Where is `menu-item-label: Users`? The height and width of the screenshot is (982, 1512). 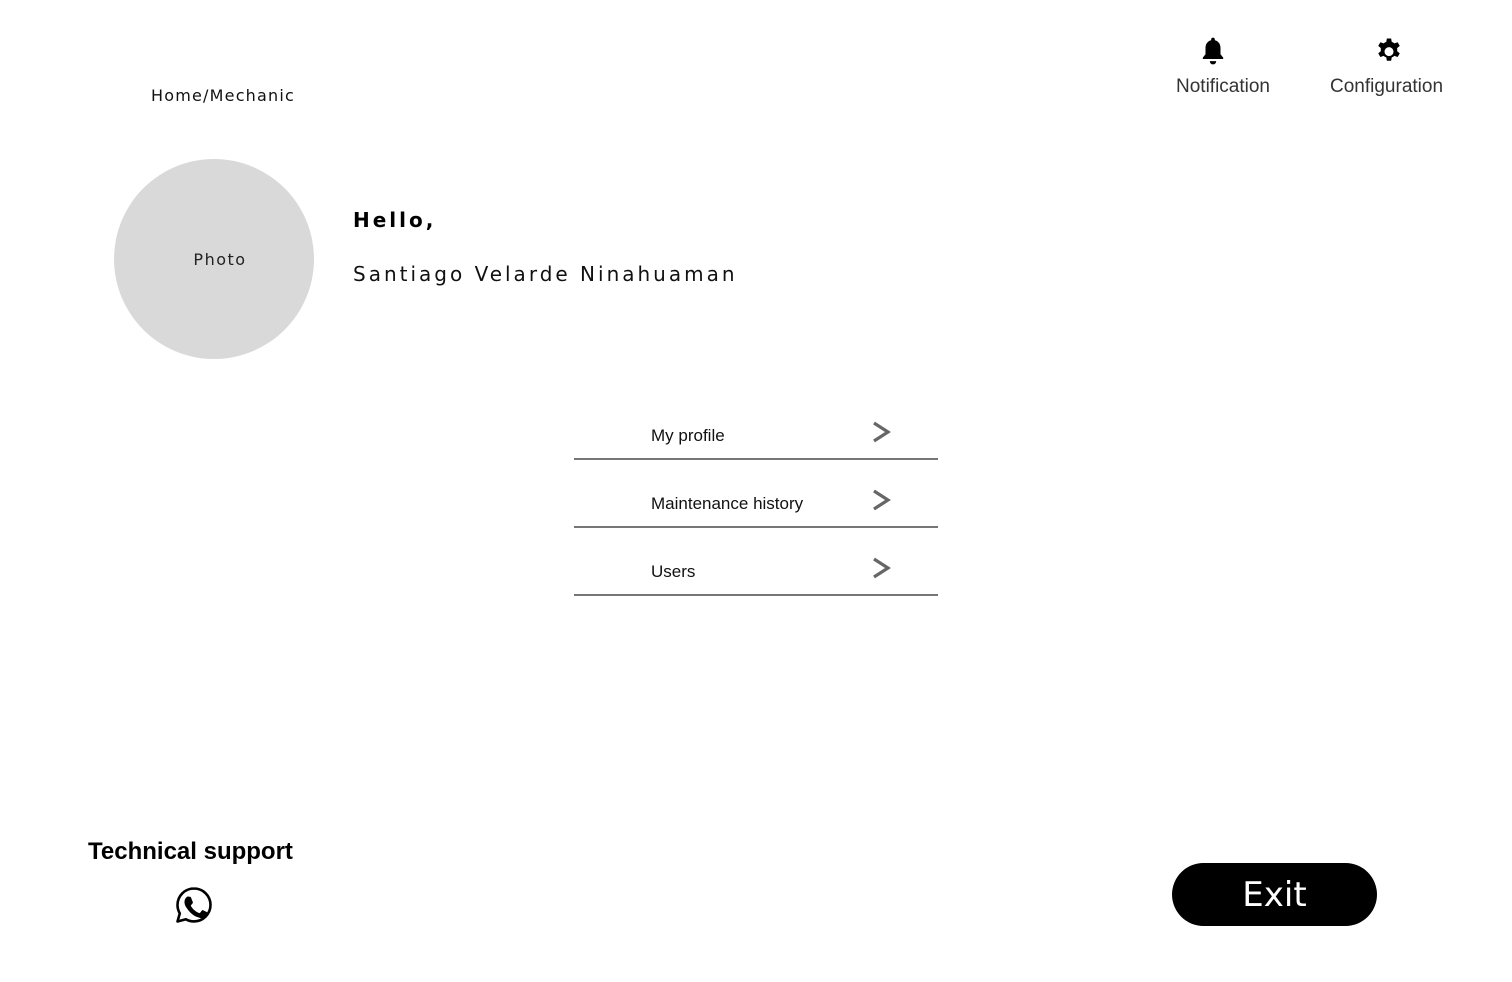 menu-item-label: Users is located at coordinates (673, 571).